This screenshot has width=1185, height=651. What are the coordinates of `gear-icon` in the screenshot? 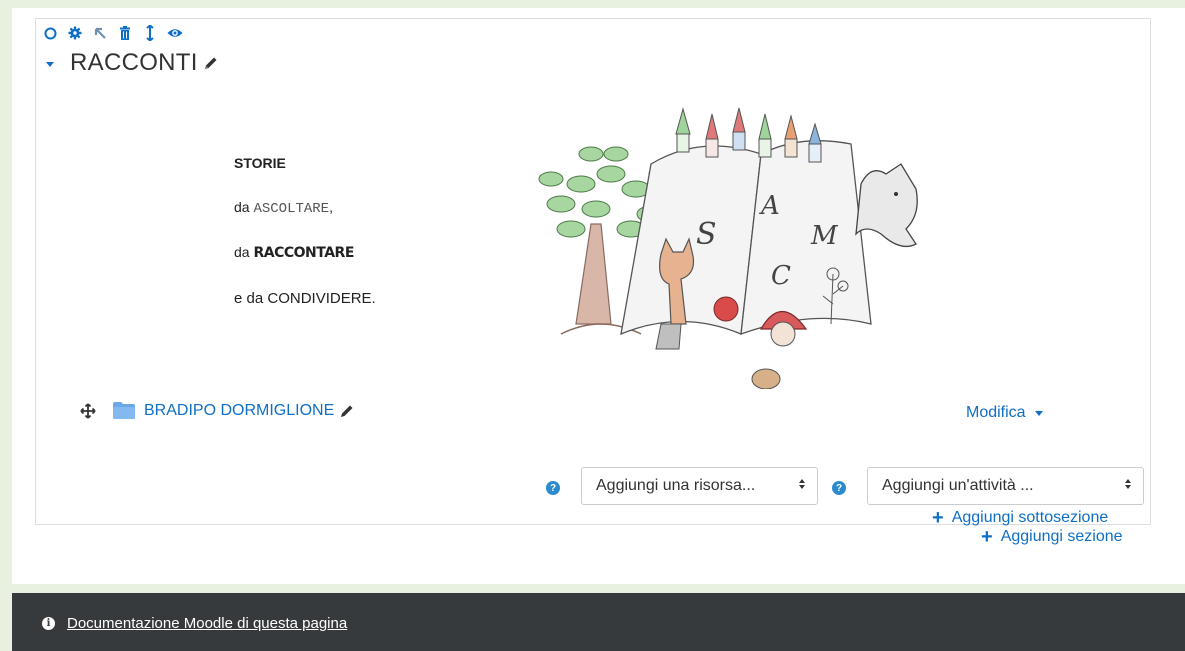 It's located at (75, 33).